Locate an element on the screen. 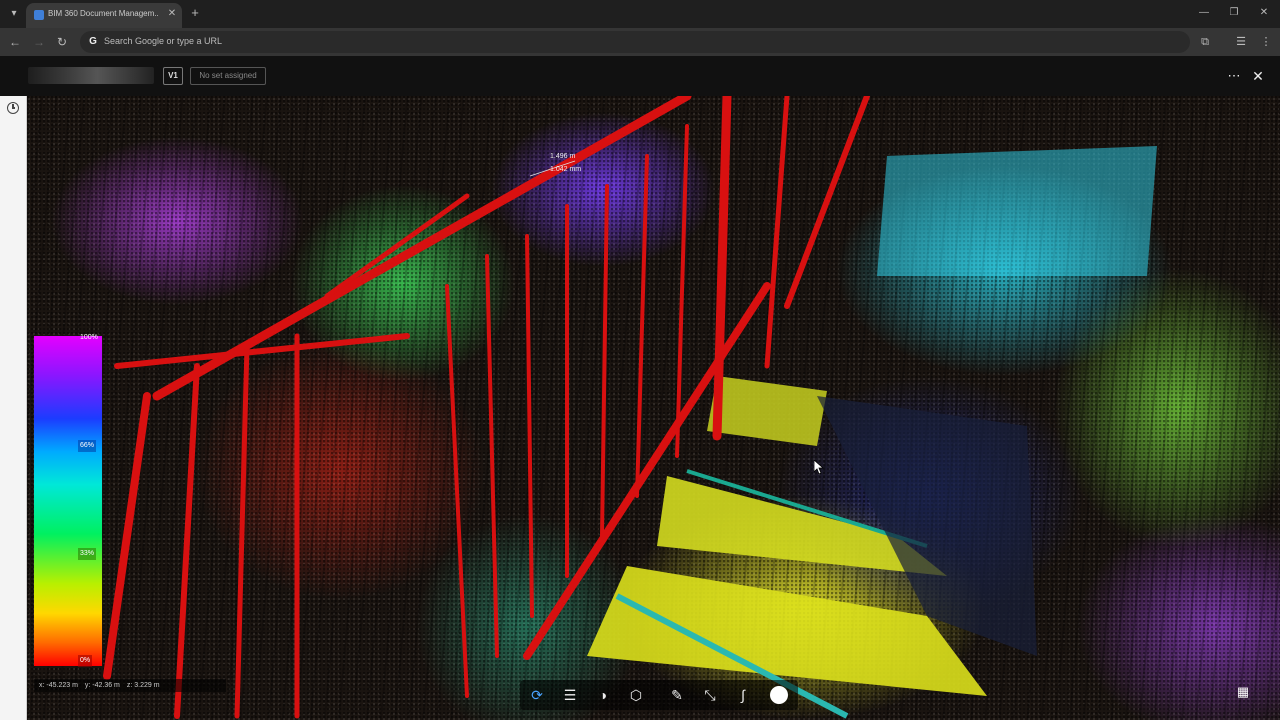  mouse-cursor-icon is located at coordinates (819, 467).